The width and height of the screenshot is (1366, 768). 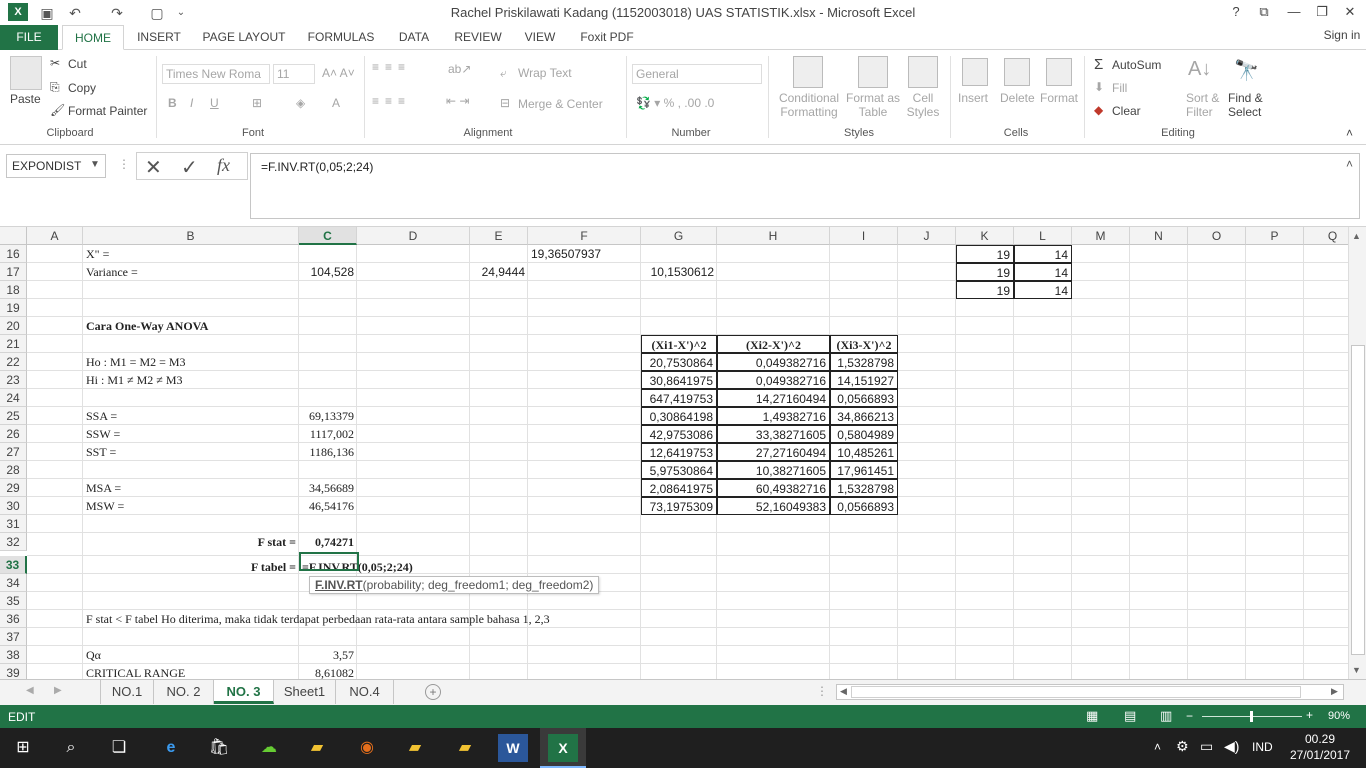 What do you see at coordinates (55, 236) in the screenshot?
I see `column-header-a: A` at bounding box center [55, 236].